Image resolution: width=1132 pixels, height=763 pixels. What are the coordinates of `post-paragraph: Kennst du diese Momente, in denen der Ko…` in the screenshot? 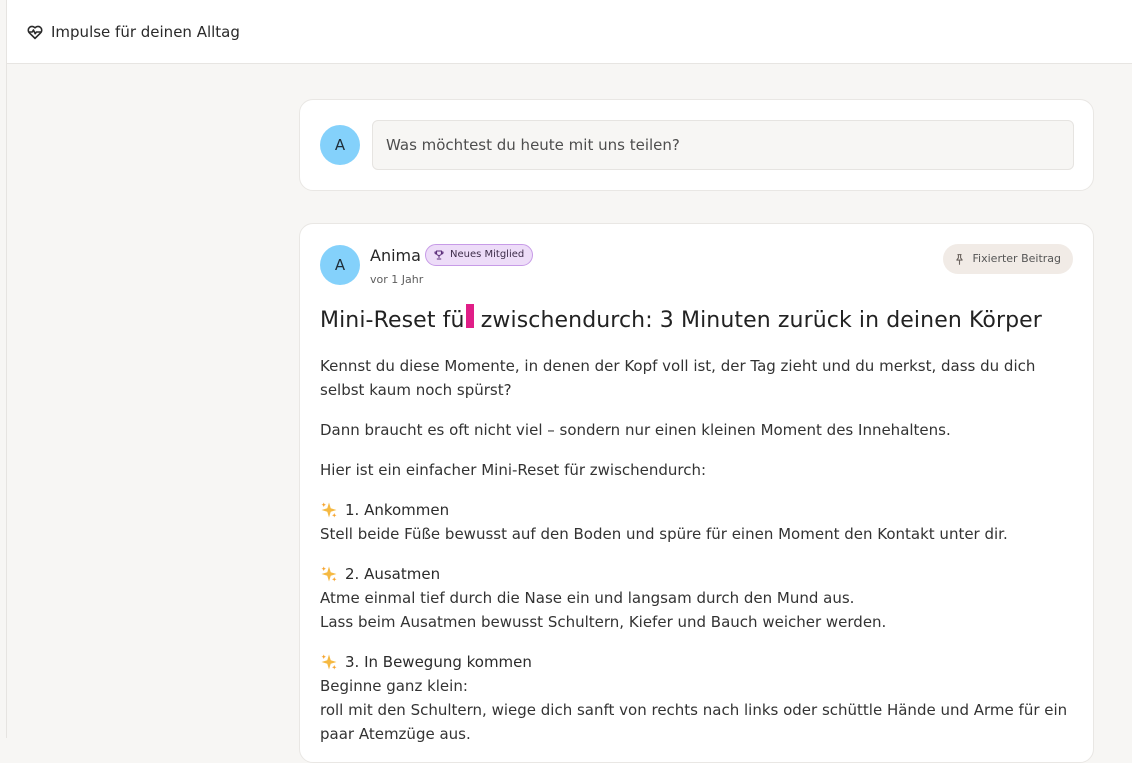 It's located at (678, 378).